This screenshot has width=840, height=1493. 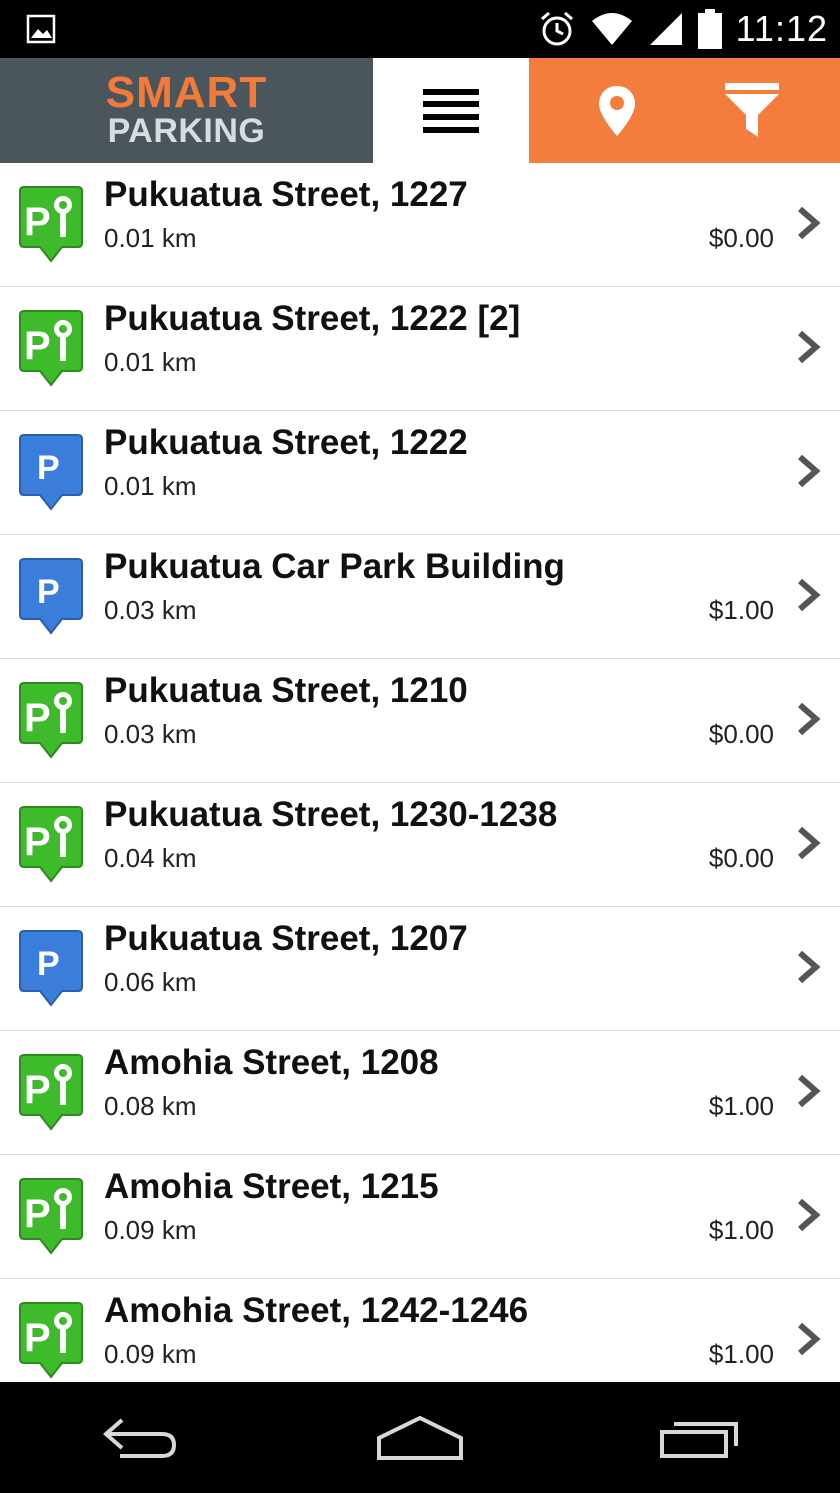 I want to click on list-item-title: Pukuatua Car Park Building, so click(x=334, y=566).